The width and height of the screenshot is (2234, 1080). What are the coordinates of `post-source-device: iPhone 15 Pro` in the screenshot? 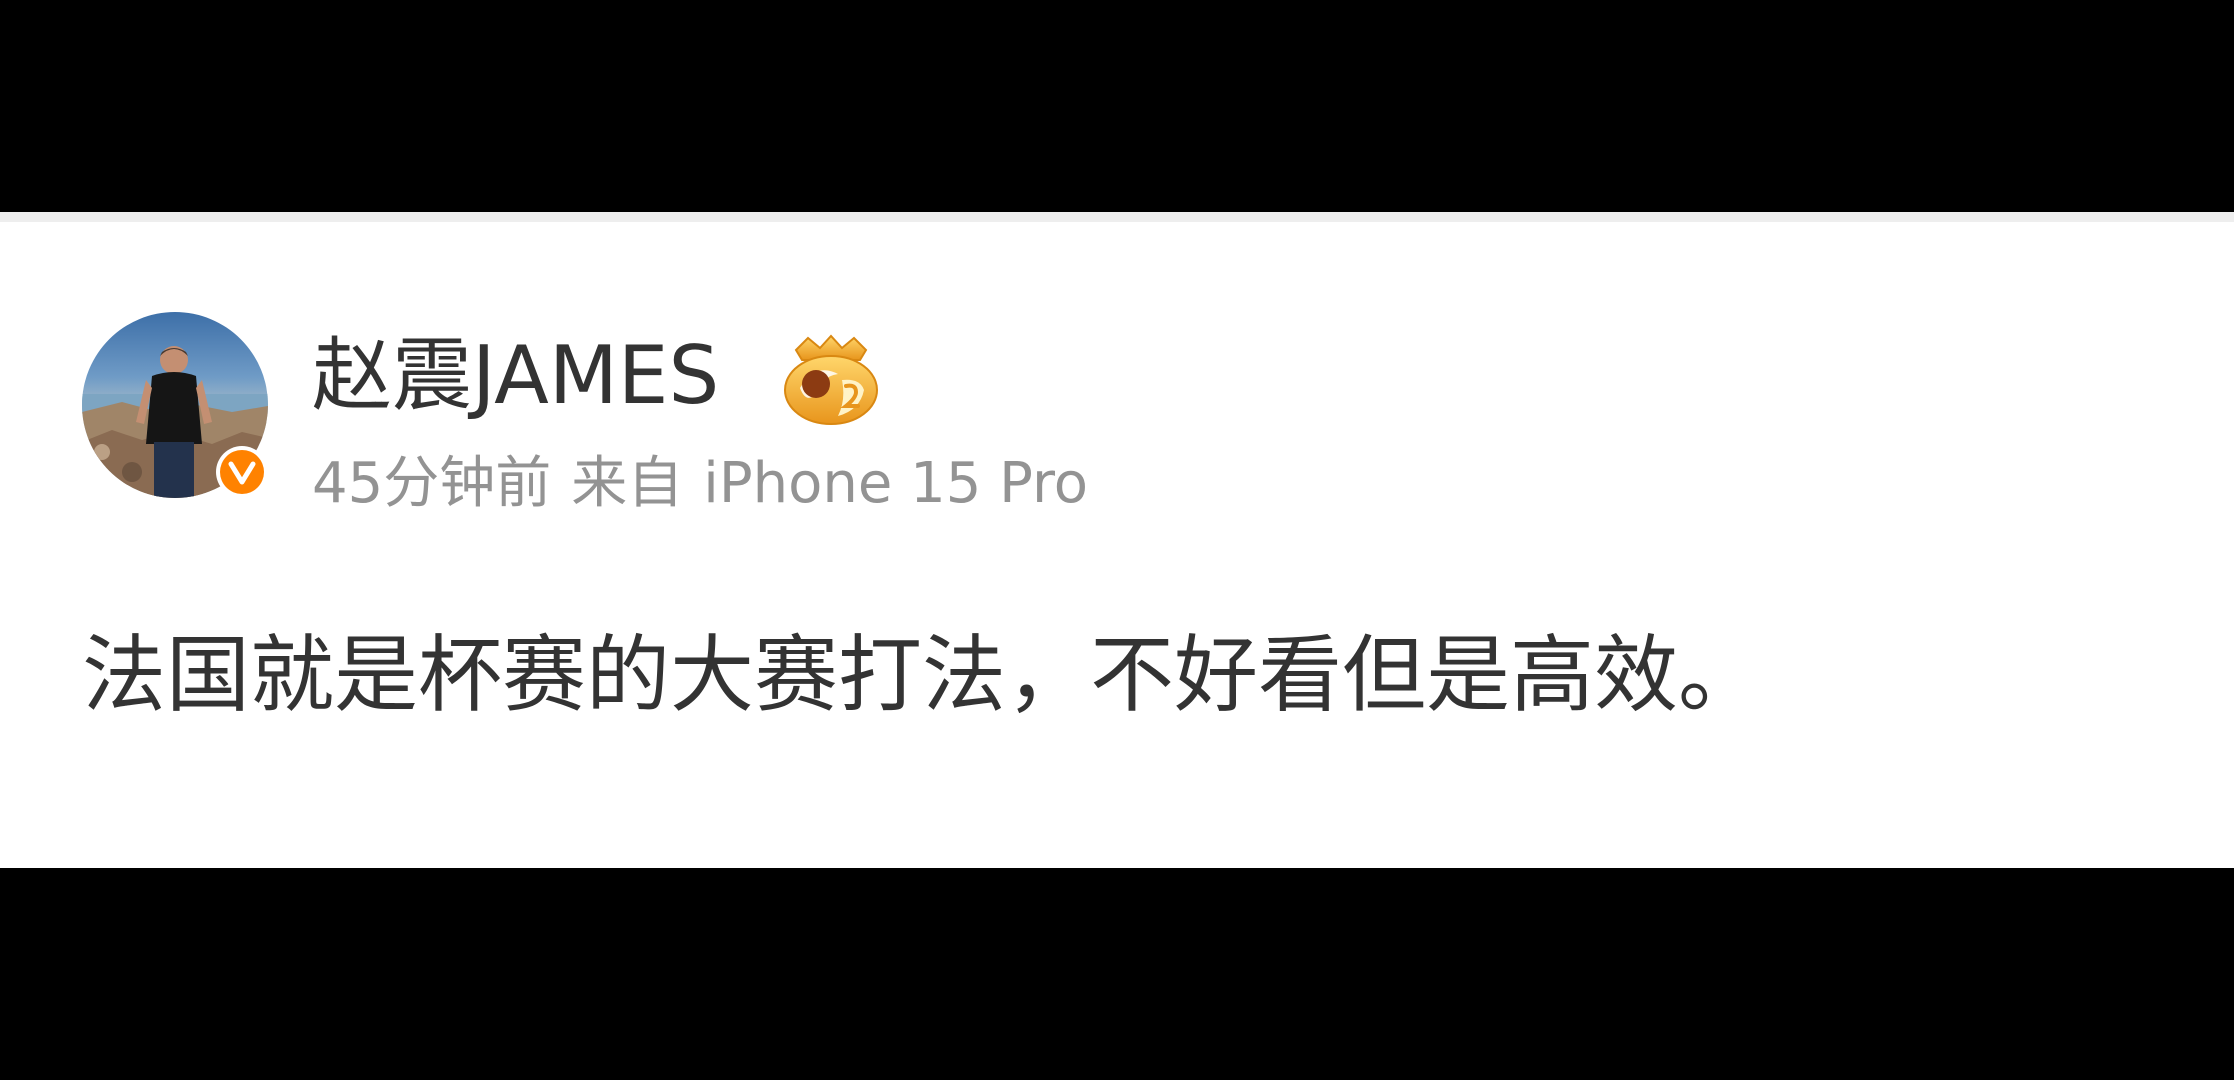 It's located at (895, 484).